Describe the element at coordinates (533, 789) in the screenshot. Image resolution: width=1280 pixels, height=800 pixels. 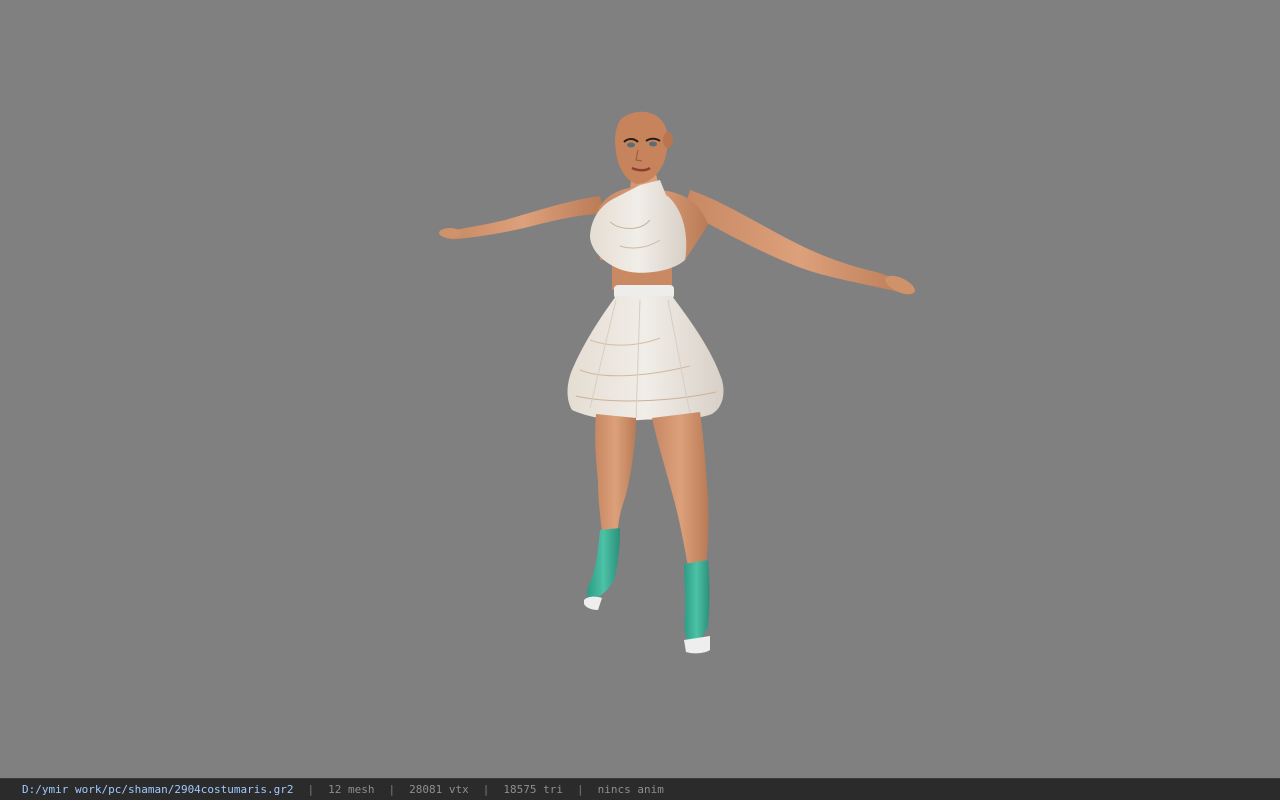
I see `triangle-count: 18575 tri` at that location.